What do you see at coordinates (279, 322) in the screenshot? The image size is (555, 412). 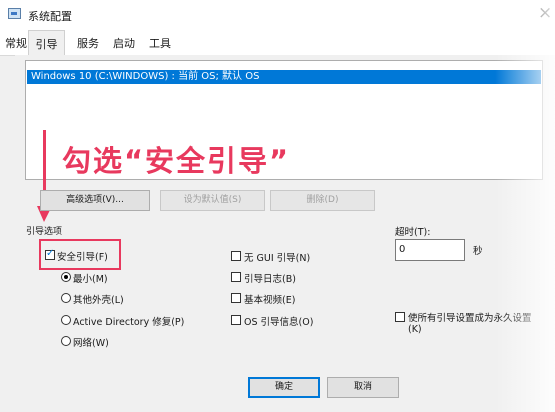 I see `os-boot-info-label: OS 引导信息(O)` at bounding box center [279, 322].